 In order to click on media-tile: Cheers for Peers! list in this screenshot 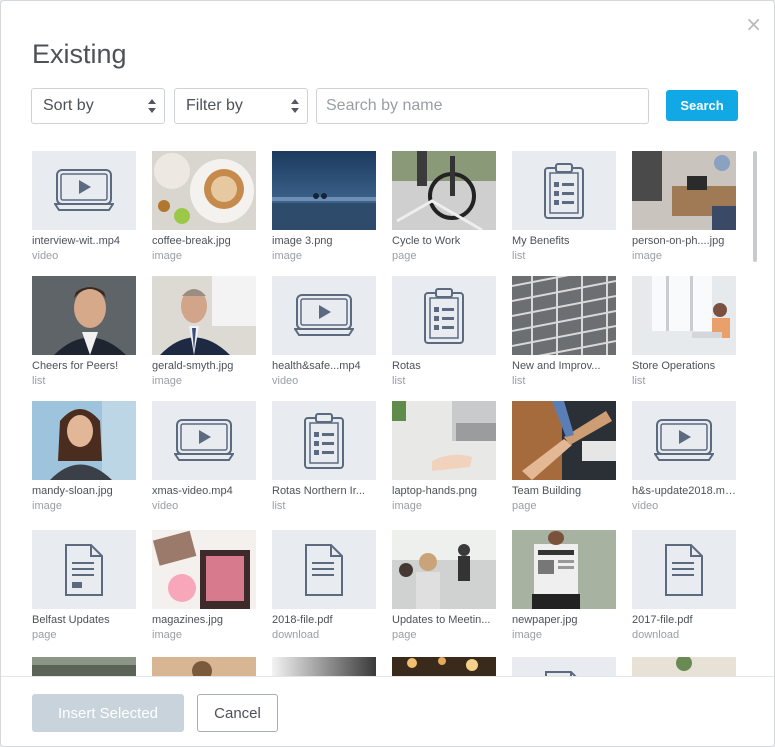, I will do `click(84, 331)`.